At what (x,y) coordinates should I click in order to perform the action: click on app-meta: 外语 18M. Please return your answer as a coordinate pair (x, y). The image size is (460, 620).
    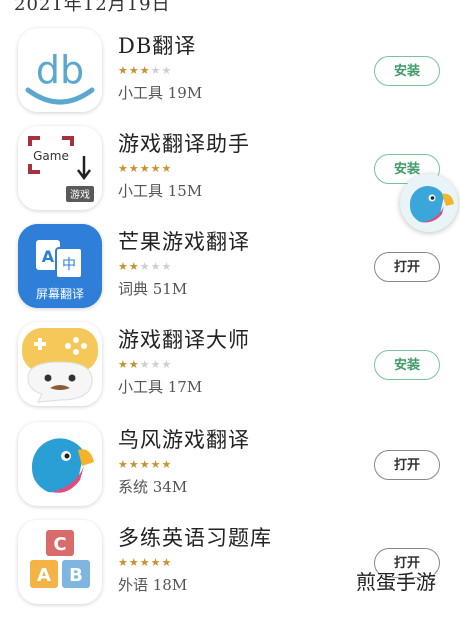
    Looking at the image, I should click on (153, 585).